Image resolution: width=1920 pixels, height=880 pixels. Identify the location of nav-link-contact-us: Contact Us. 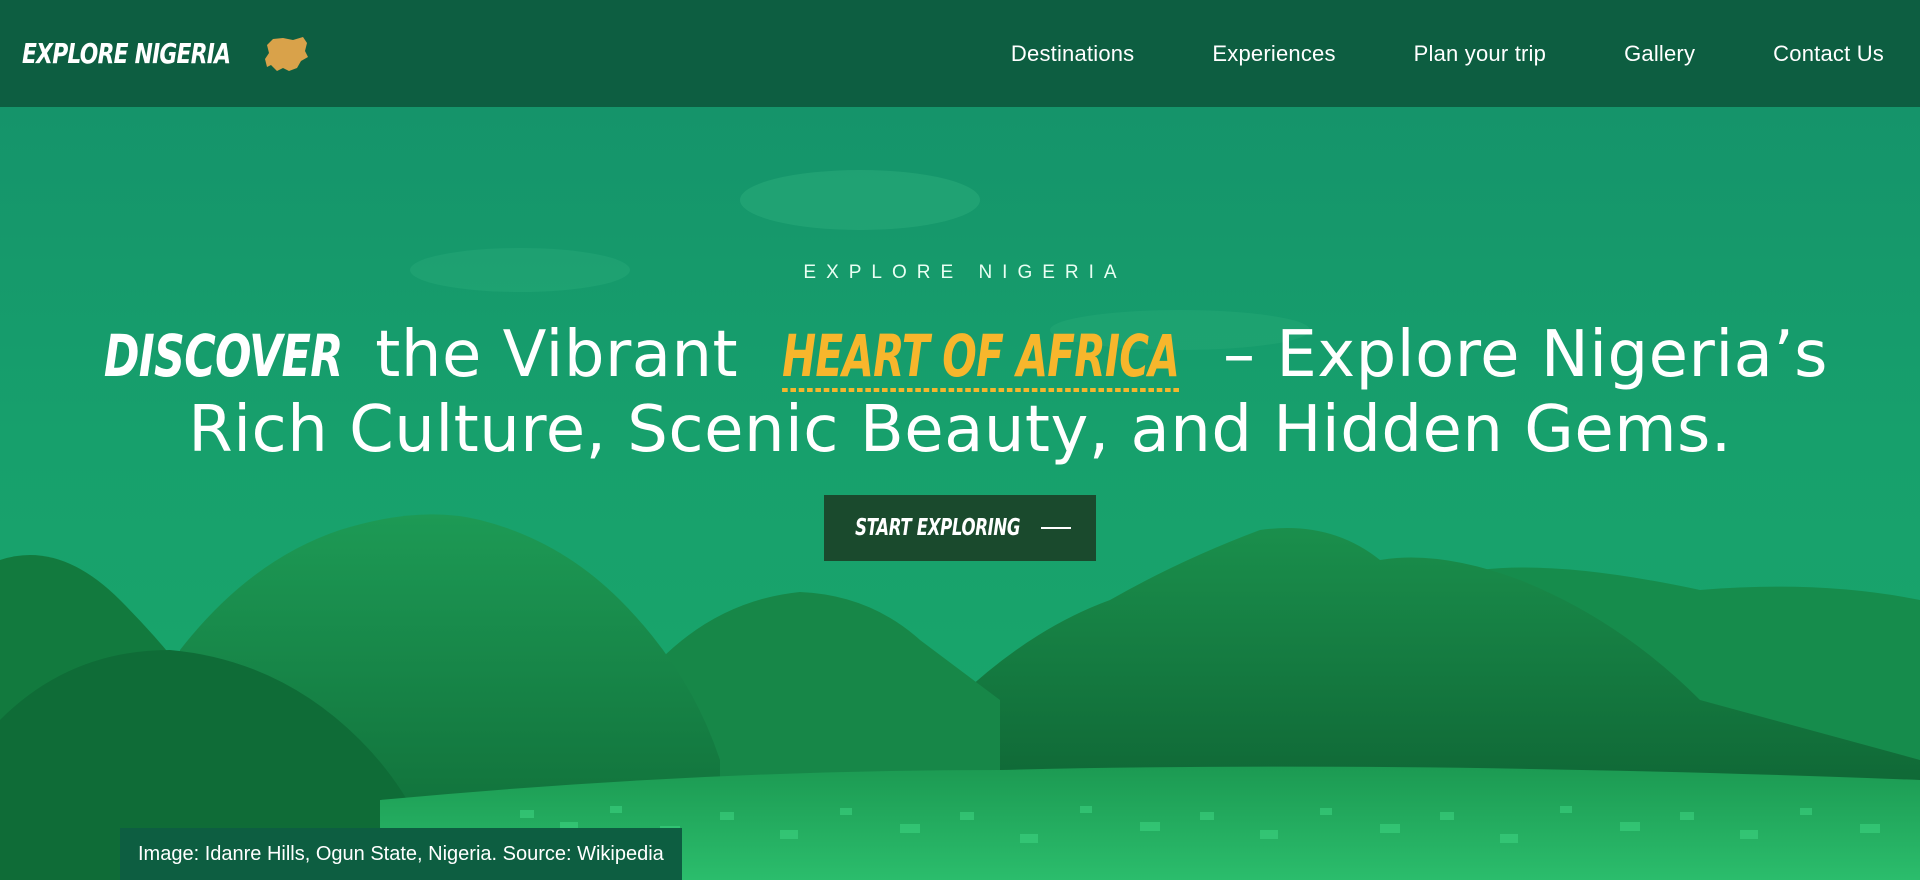
(1828, 54).